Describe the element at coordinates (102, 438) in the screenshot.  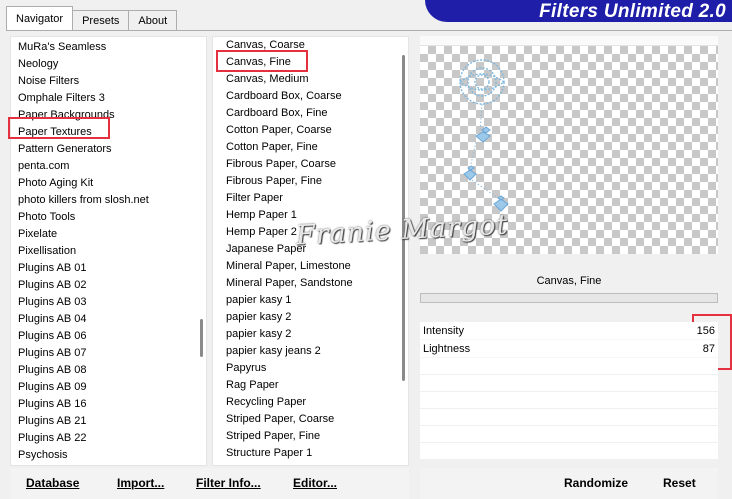
I see `category-list-item: Plugins AB 22` at that location.